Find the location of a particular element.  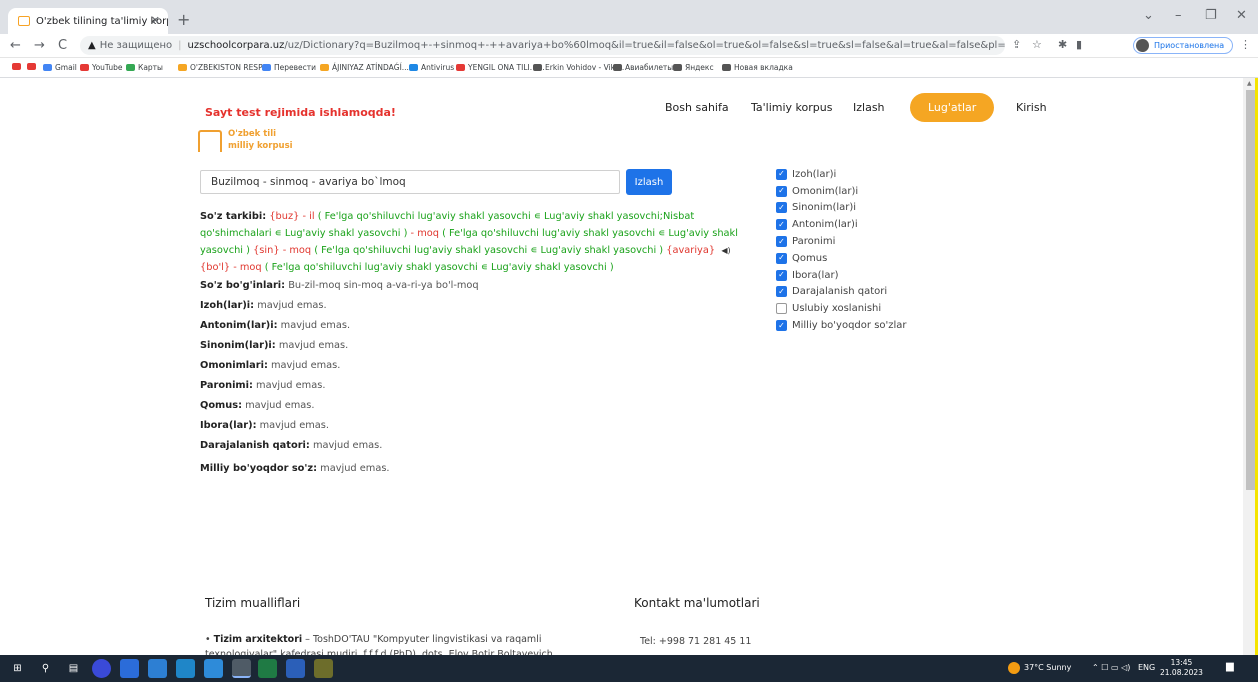

filter-option: ✓ Antonim(lar)i is located at coordinates (876, 224).